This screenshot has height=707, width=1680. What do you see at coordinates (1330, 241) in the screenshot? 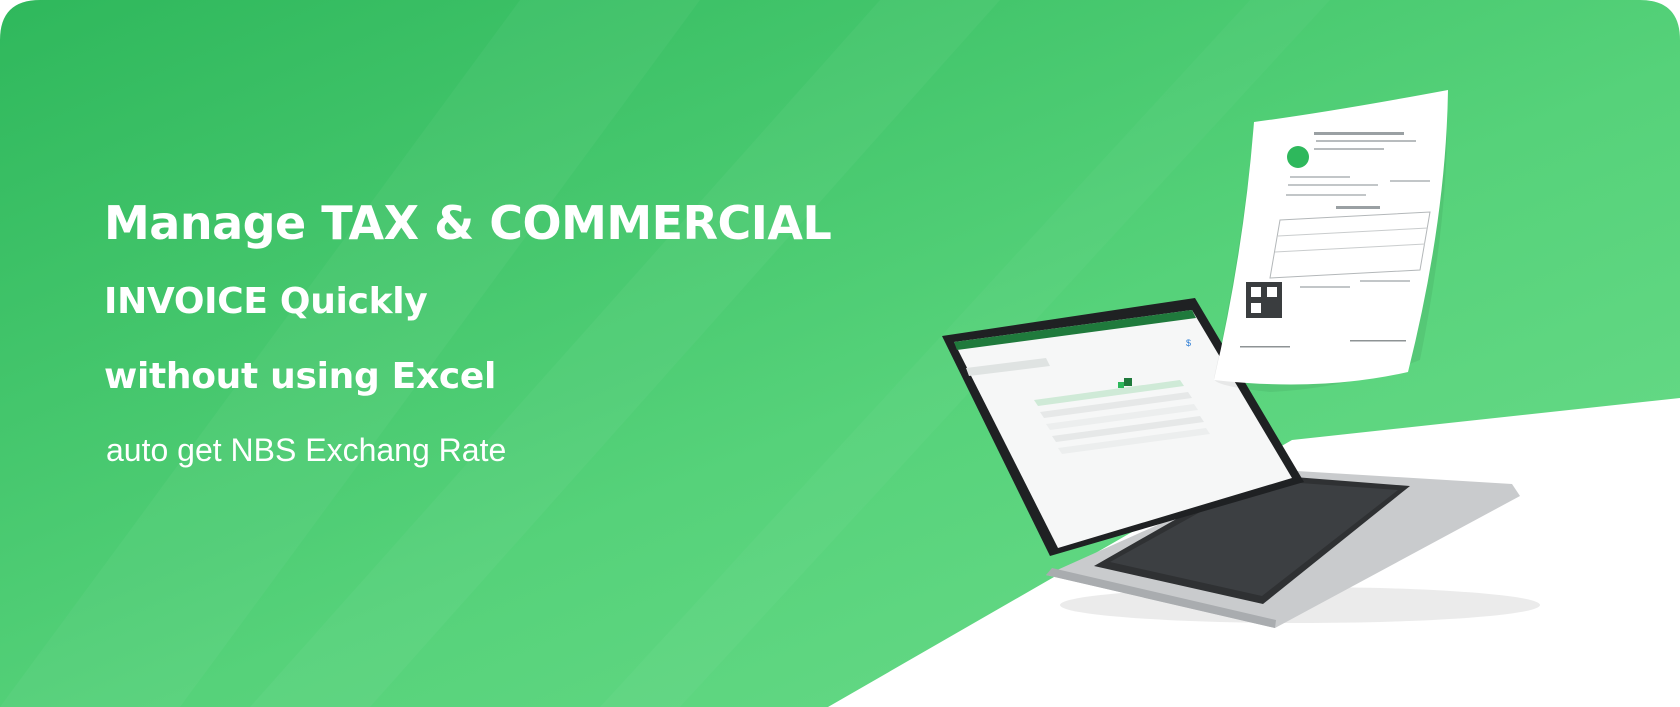
I see `invoice-document-icon` at bounding box center [1330, 241].